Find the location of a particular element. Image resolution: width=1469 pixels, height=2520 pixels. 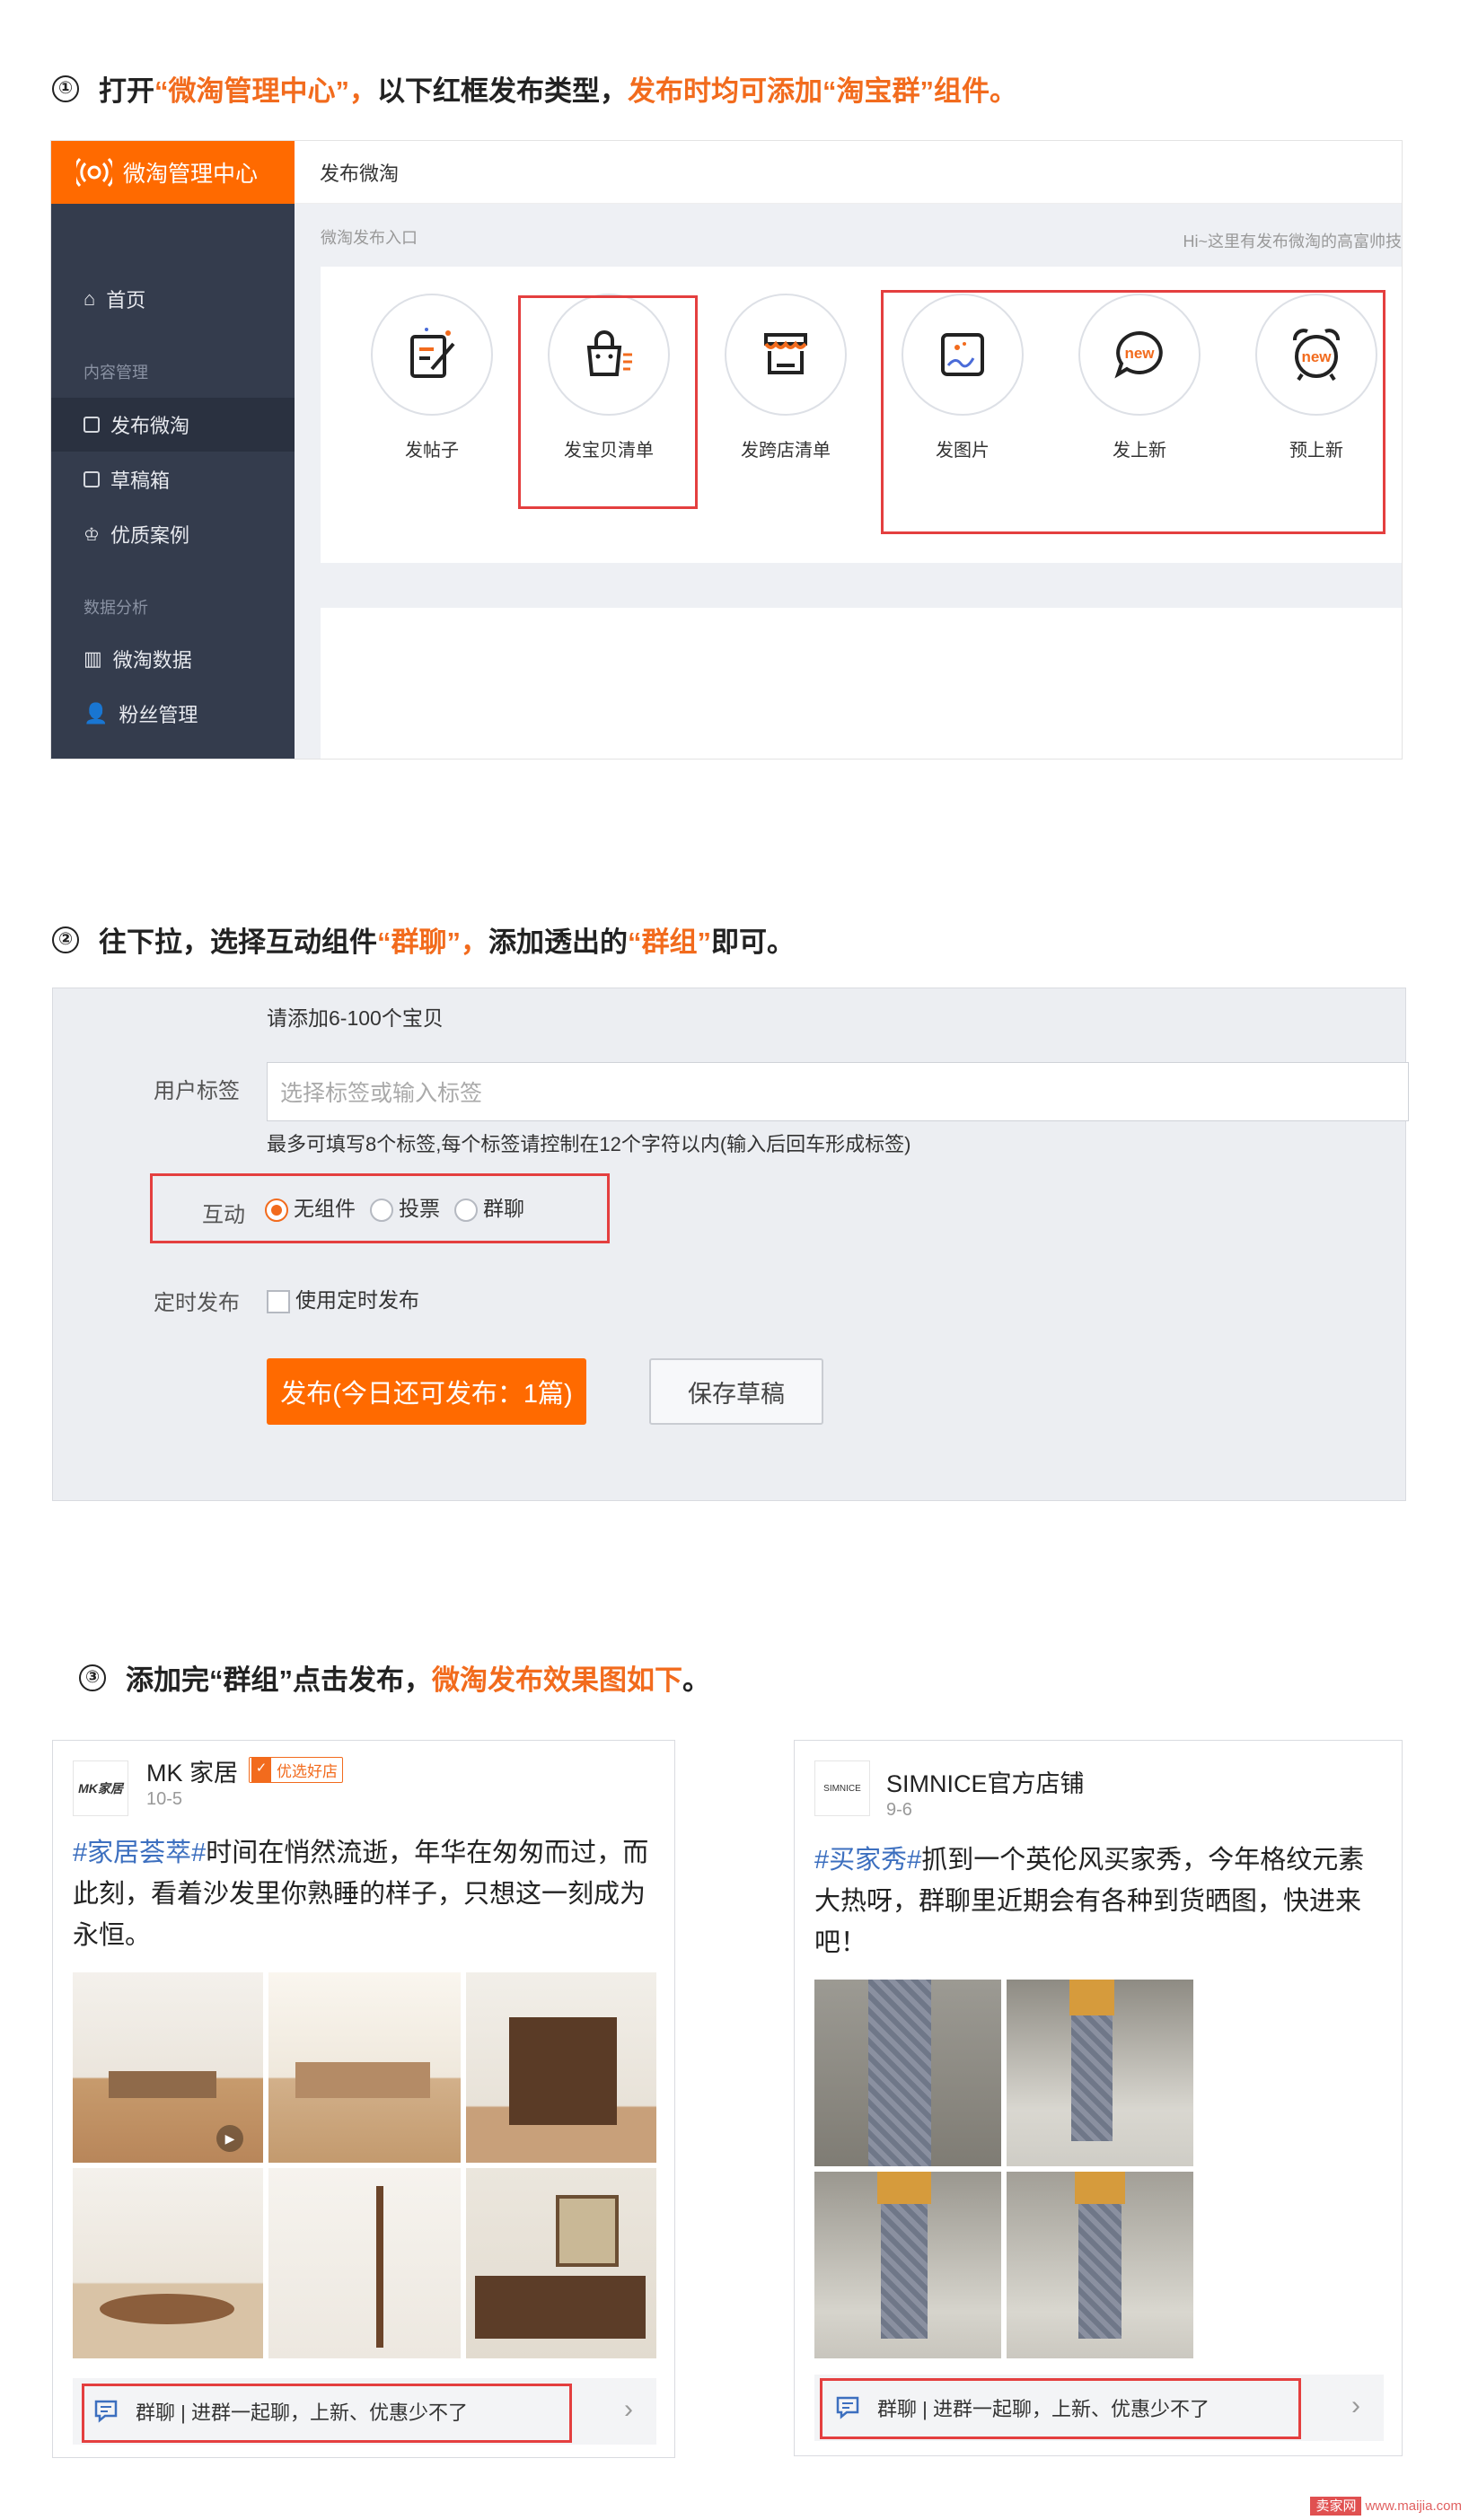

step3-text-b: 微淘发布效果图如下 is located at coordinates (557, 1680).